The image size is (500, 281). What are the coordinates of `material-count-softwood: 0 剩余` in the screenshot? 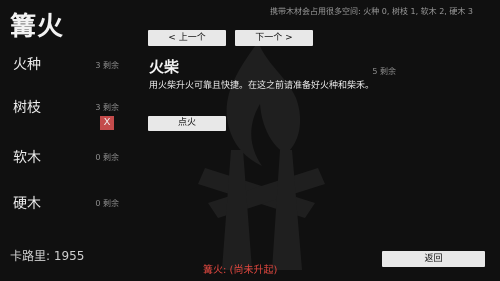 It's located at (107, 157).